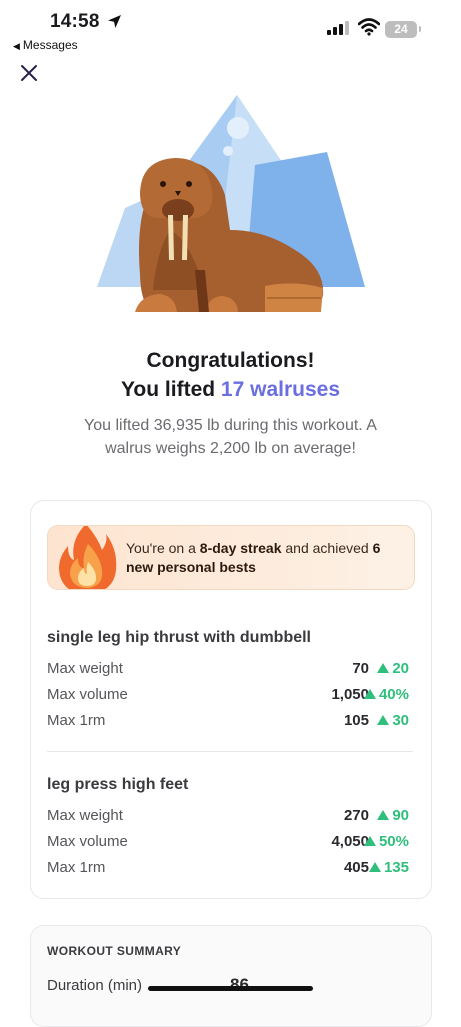 The height and width of the screenshot is (1027, 461). I want to click on pb-row: Max 1rm 105 30, so click(230, 723).